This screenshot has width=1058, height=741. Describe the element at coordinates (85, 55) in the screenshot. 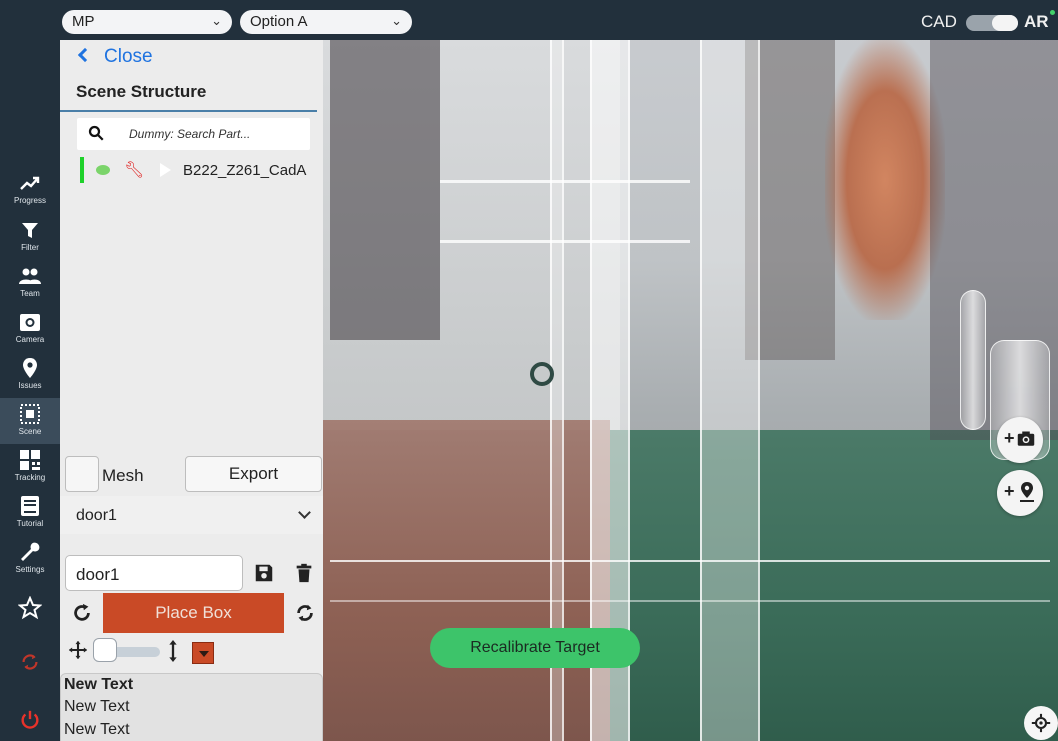

I see `chevron-left-icon` at that location.